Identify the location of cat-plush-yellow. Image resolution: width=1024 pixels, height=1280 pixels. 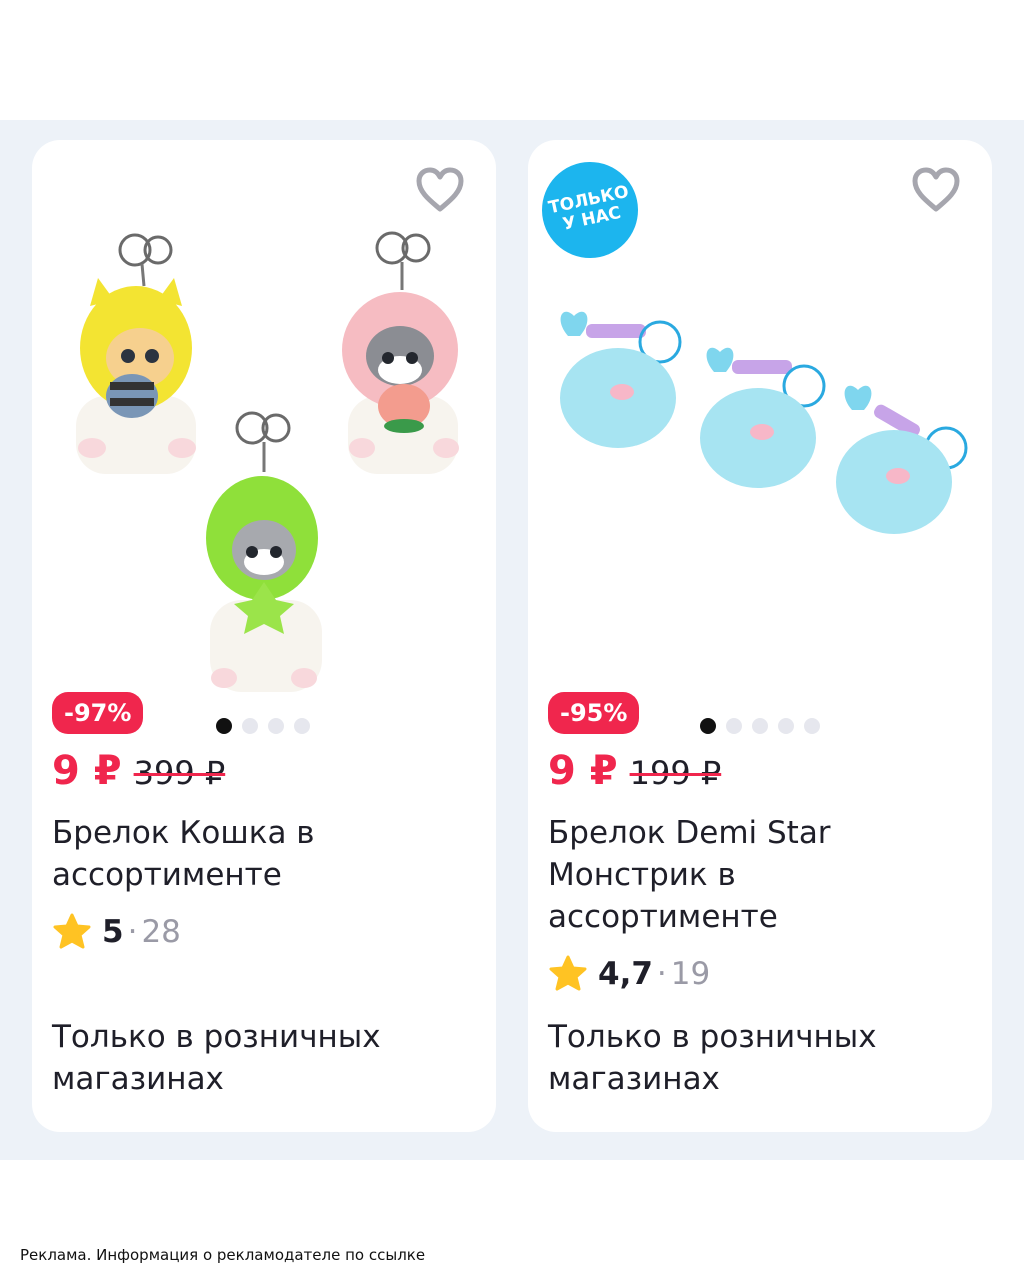
(136, 353).